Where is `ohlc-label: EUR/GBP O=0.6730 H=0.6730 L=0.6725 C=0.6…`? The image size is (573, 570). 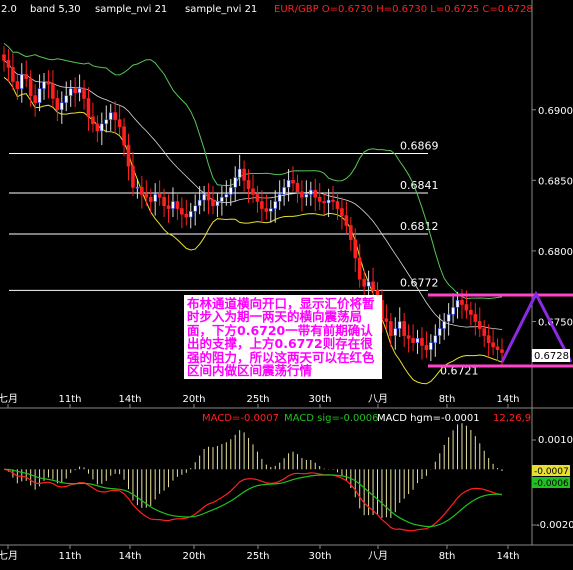
ohlc-label: EUR/GBP O=0.6730 H=0.6730 L=0.6725 C=0.6… is located at coordinates (403, 9).